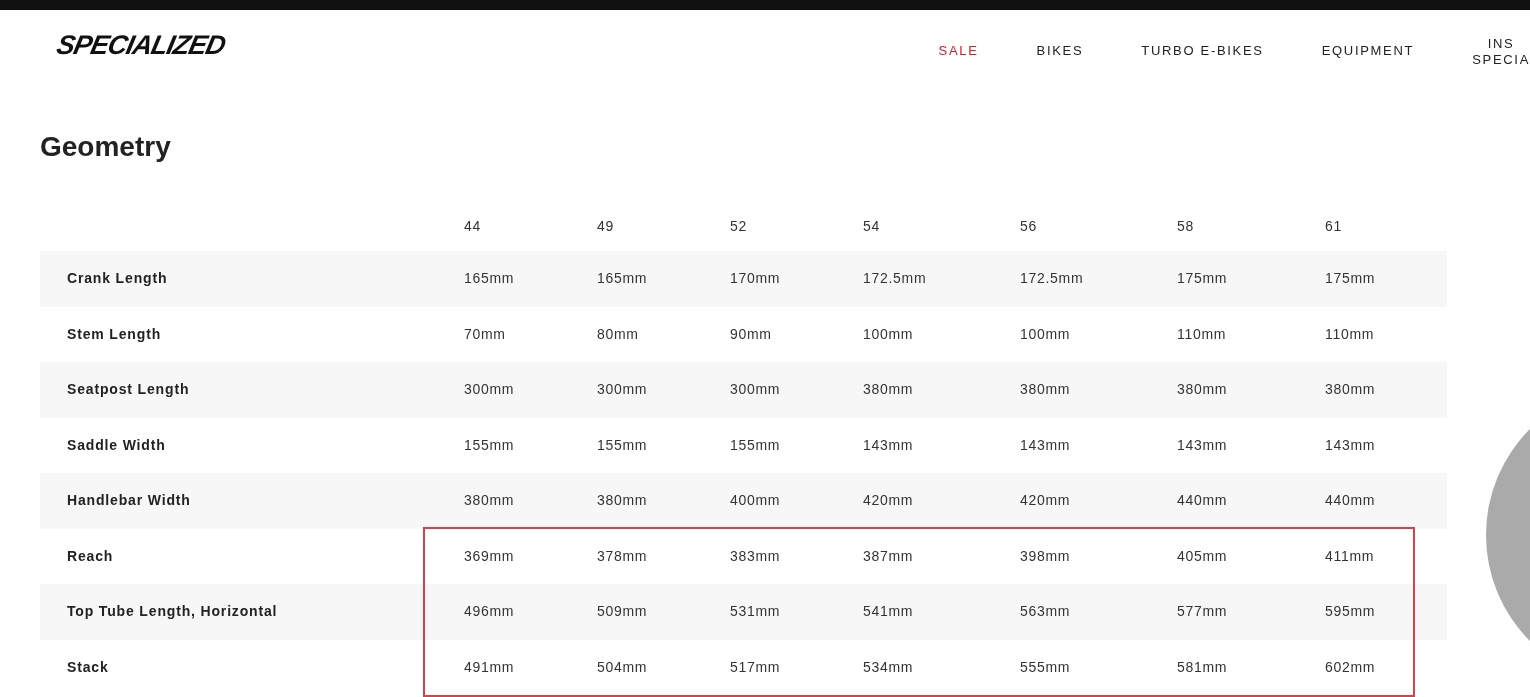  Describe the element at coordinates (1046, 612) in the screenshot. I see `table-cell-text: 563mm` at that location.